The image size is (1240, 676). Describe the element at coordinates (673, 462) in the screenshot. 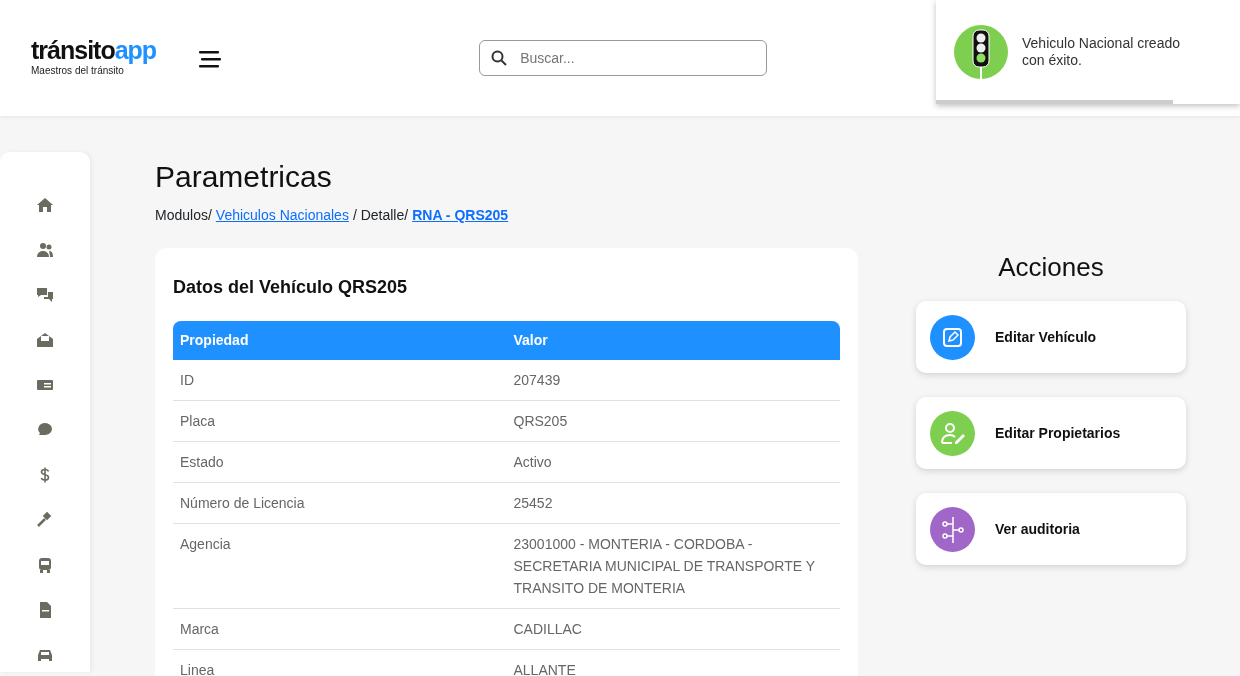

I see `table-cell: Activo` at that location.